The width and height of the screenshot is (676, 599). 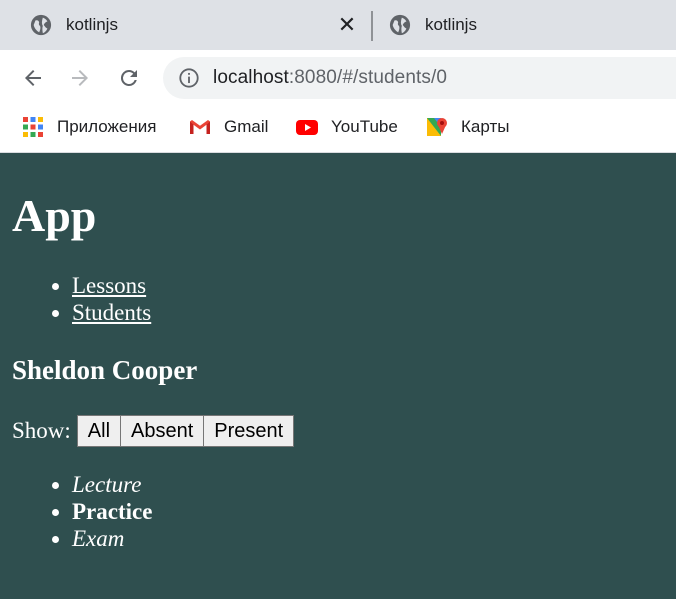 I want to click on lesson-item-practice: Practice, so click(x=112, y=511).